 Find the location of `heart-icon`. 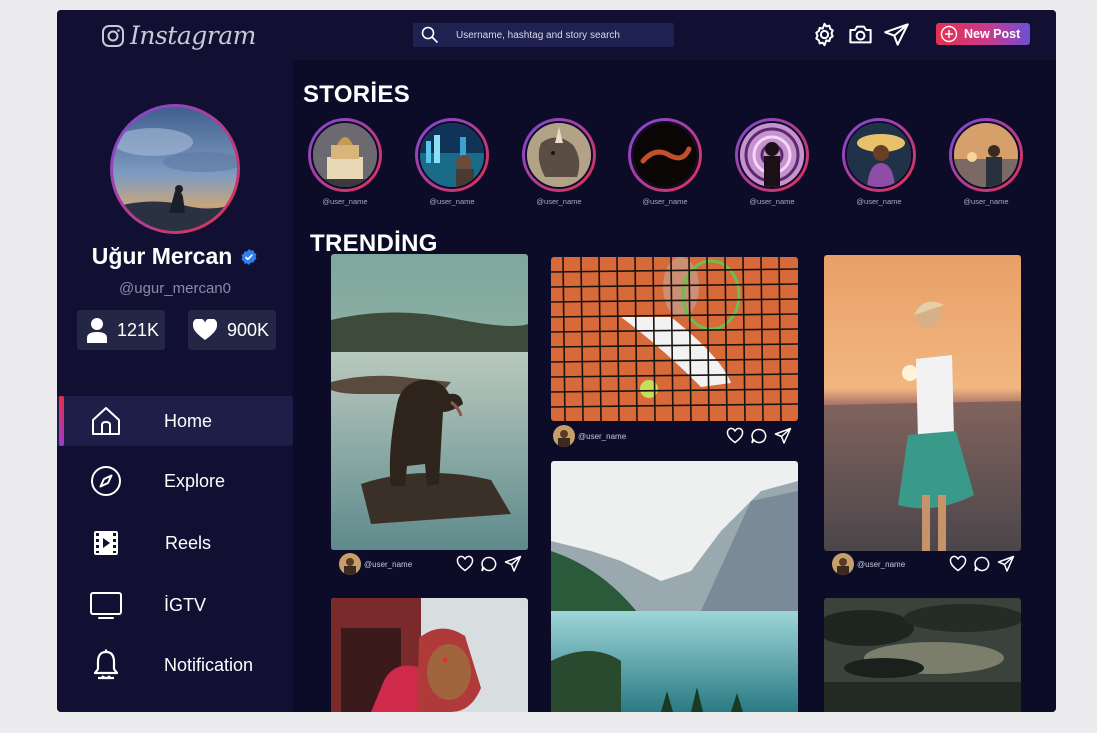

heart-icon is located at coordinates (205, 329).